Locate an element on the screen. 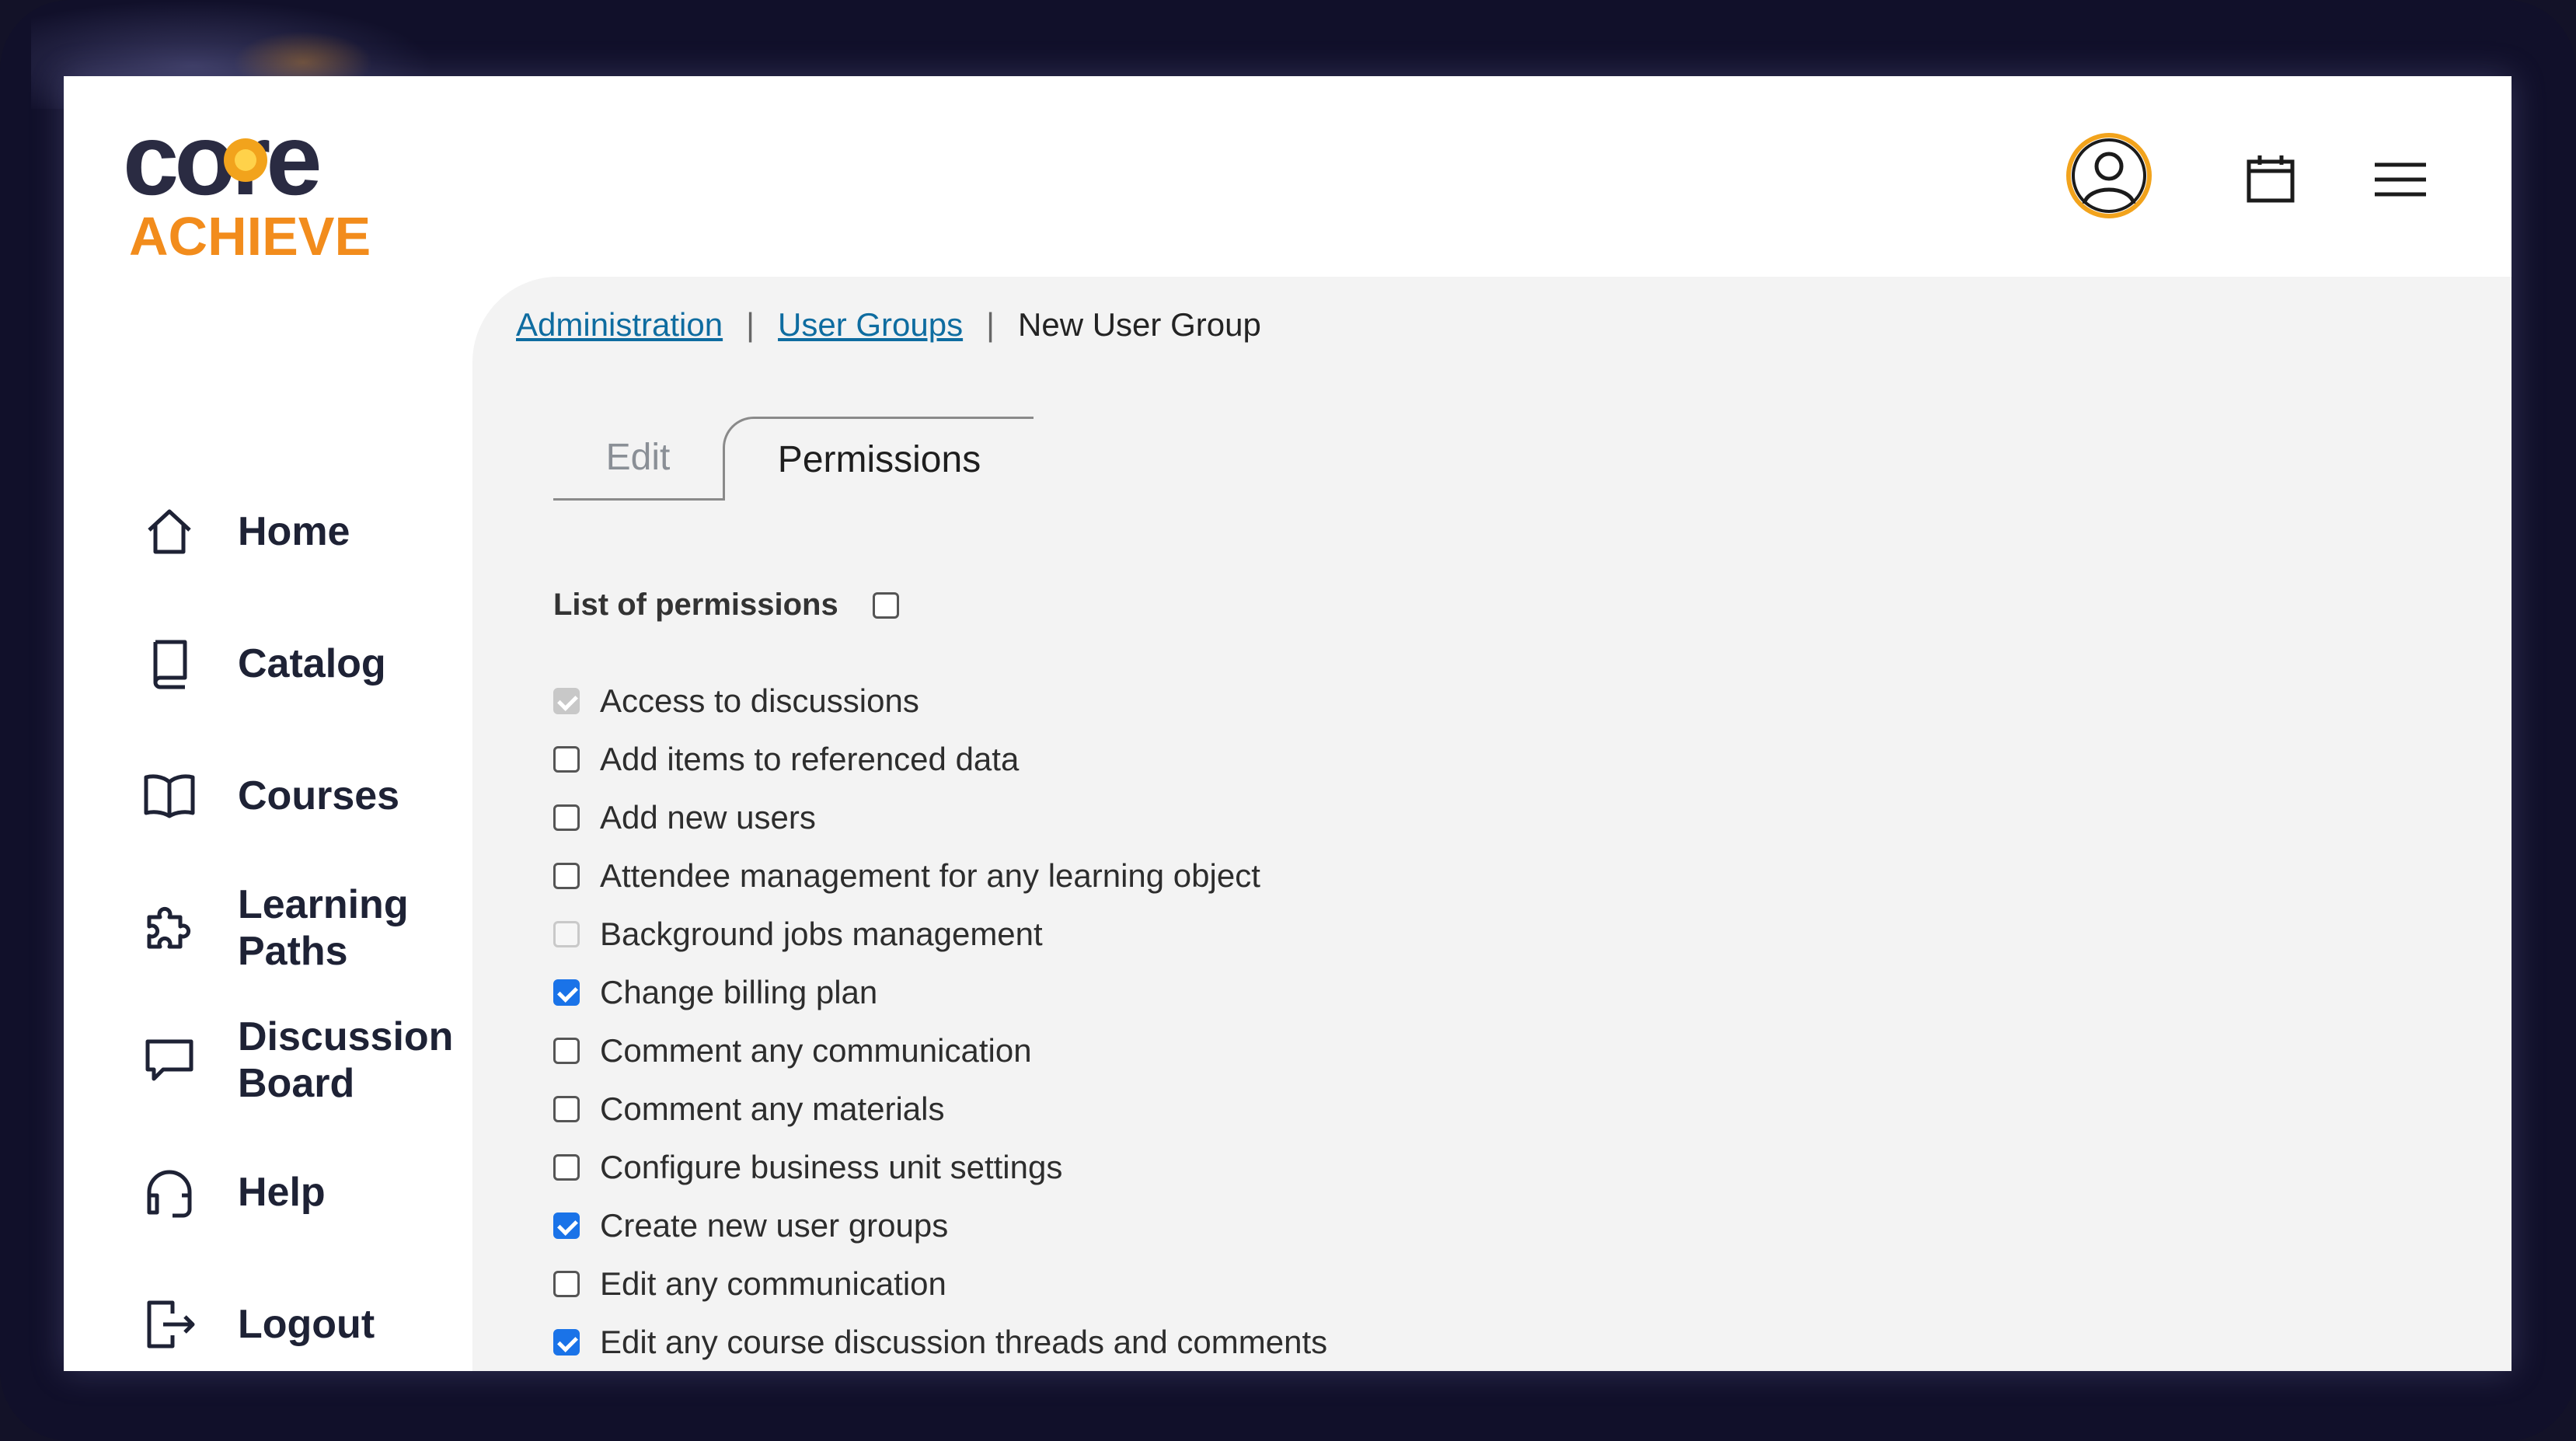 The width and height of the screenshot is (2576, 1441). permission-row: Add items to referenced data is located at coordinates (940, 759).